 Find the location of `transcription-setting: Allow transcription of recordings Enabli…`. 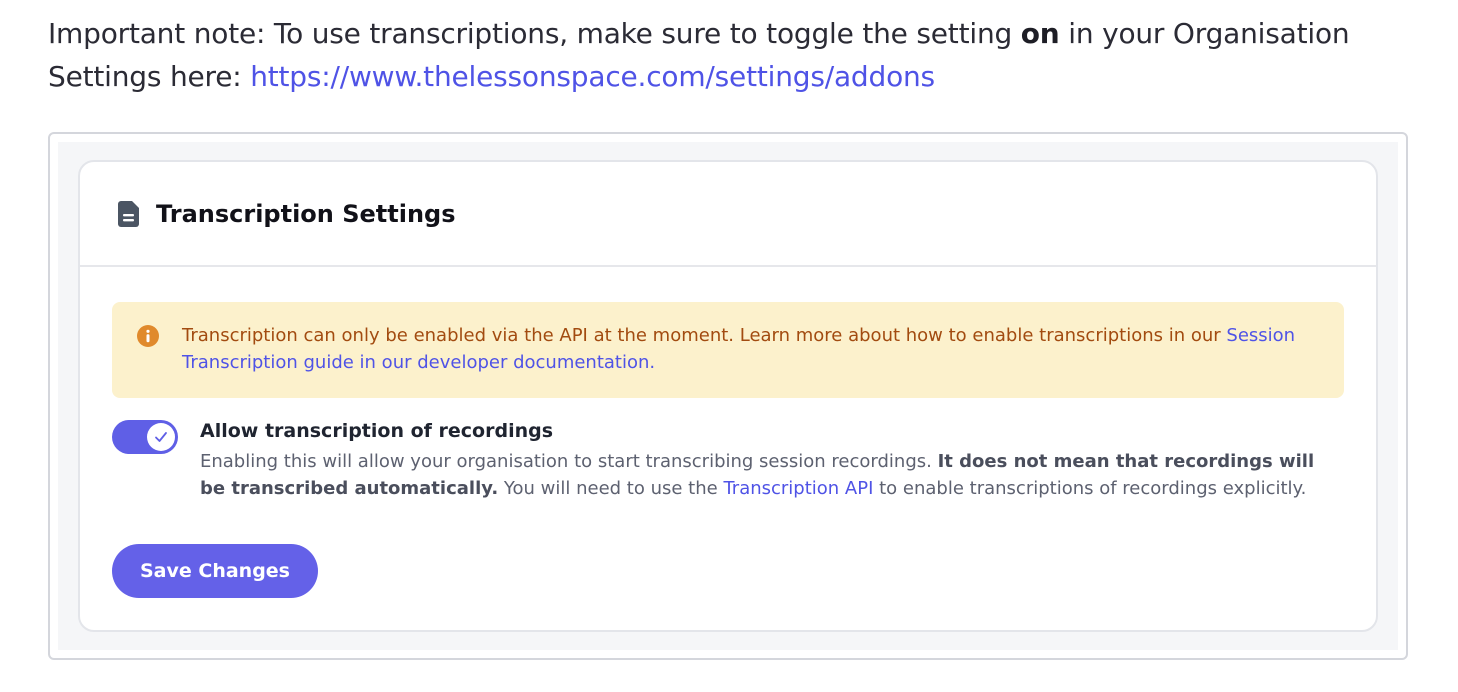

transcription-setting: Allow transcription of recordings Enabli… is located at coordinates (770, 459).